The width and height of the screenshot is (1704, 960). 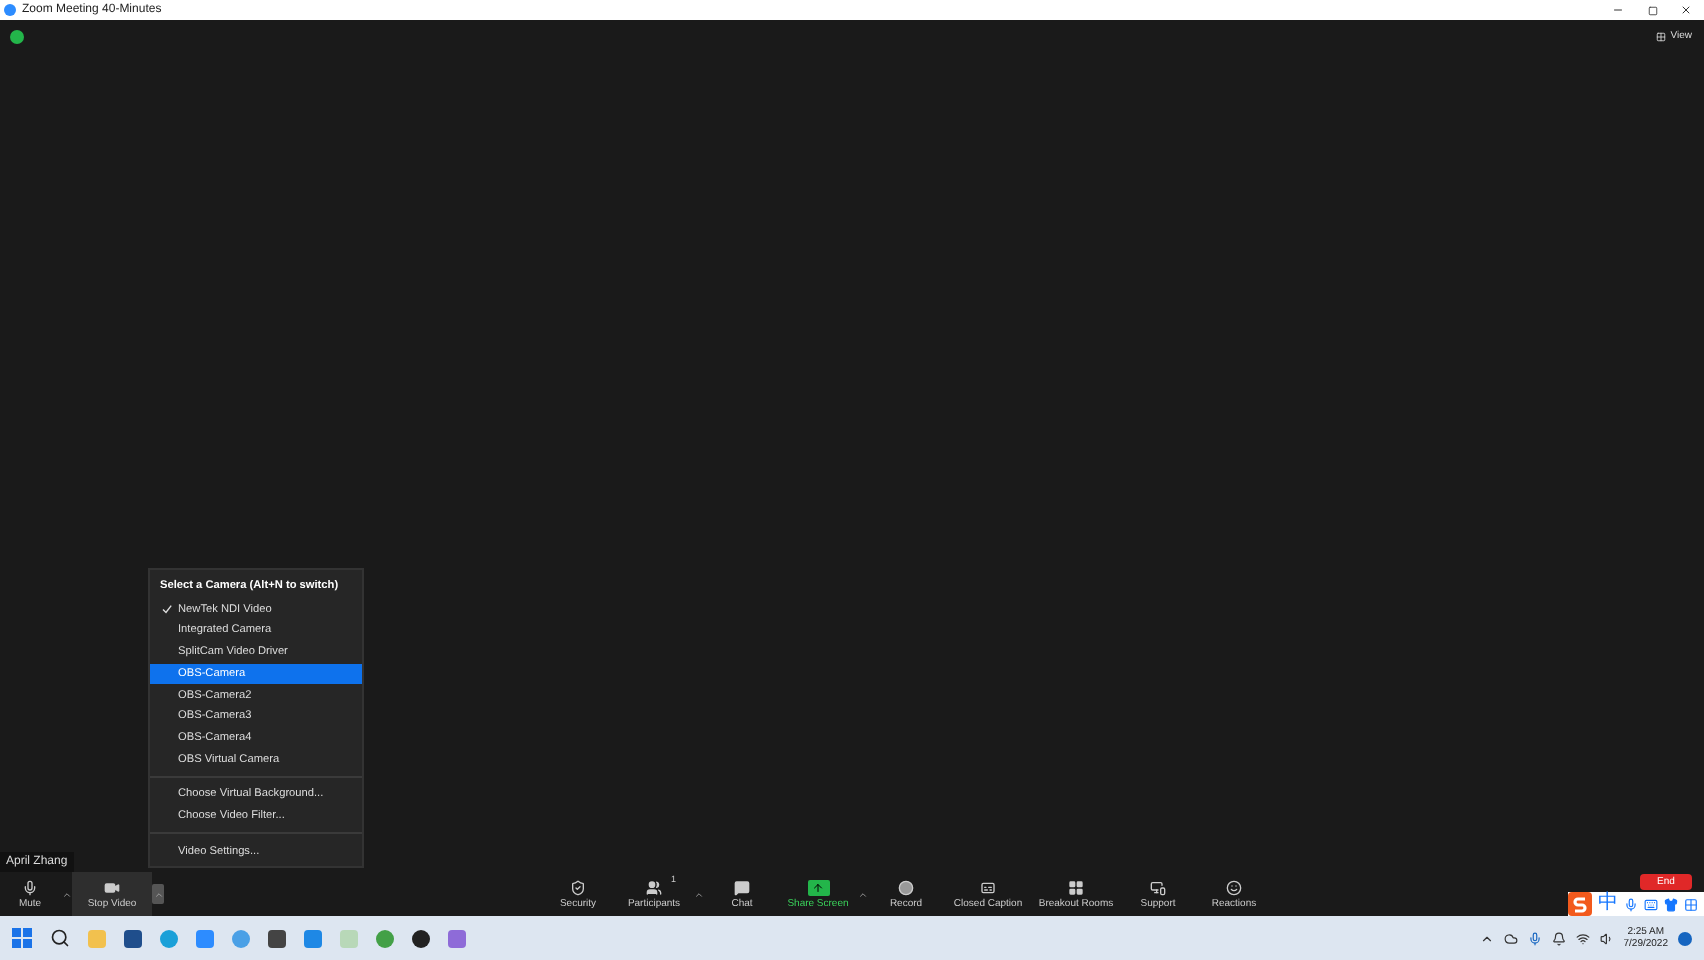 I want to click on shield-icon, so click(x=578, y=887).